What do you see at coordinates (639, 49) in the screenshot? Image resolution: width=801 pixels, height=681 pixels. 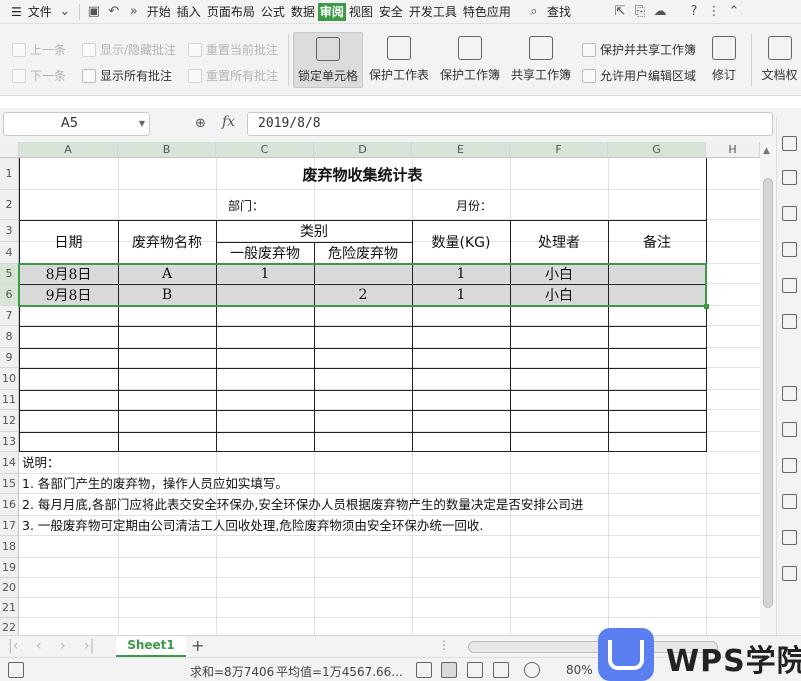 I see `protect-and-share-button: 保护并共享工作簿` at bounding box center [639, 49].